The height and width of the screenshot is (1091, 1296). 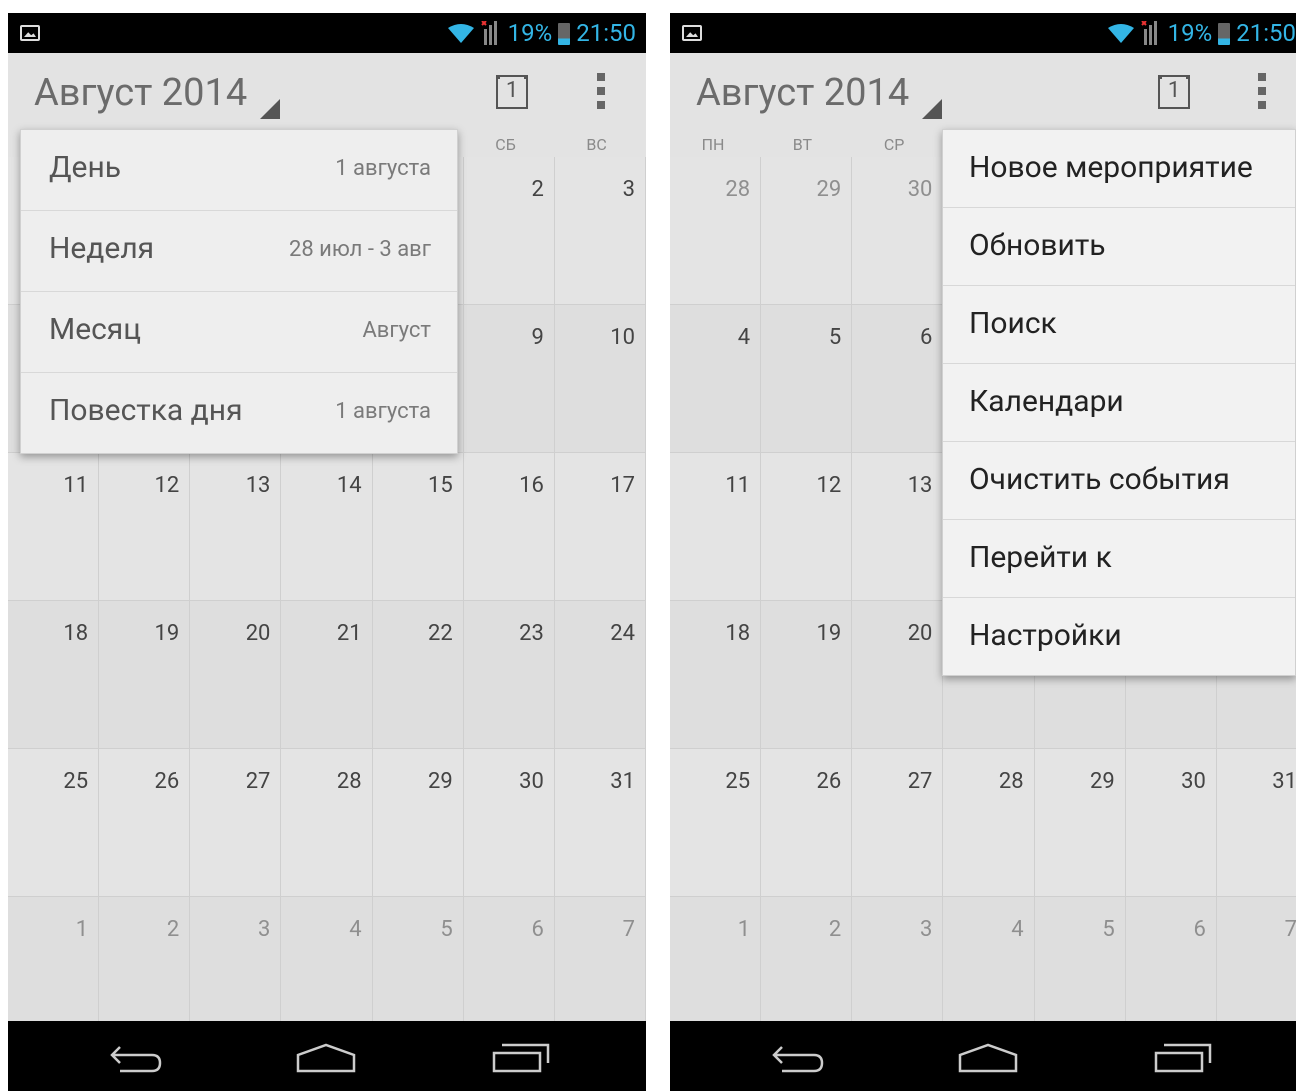 I want to click on day-cell: 22, so click(x=418, y=675).